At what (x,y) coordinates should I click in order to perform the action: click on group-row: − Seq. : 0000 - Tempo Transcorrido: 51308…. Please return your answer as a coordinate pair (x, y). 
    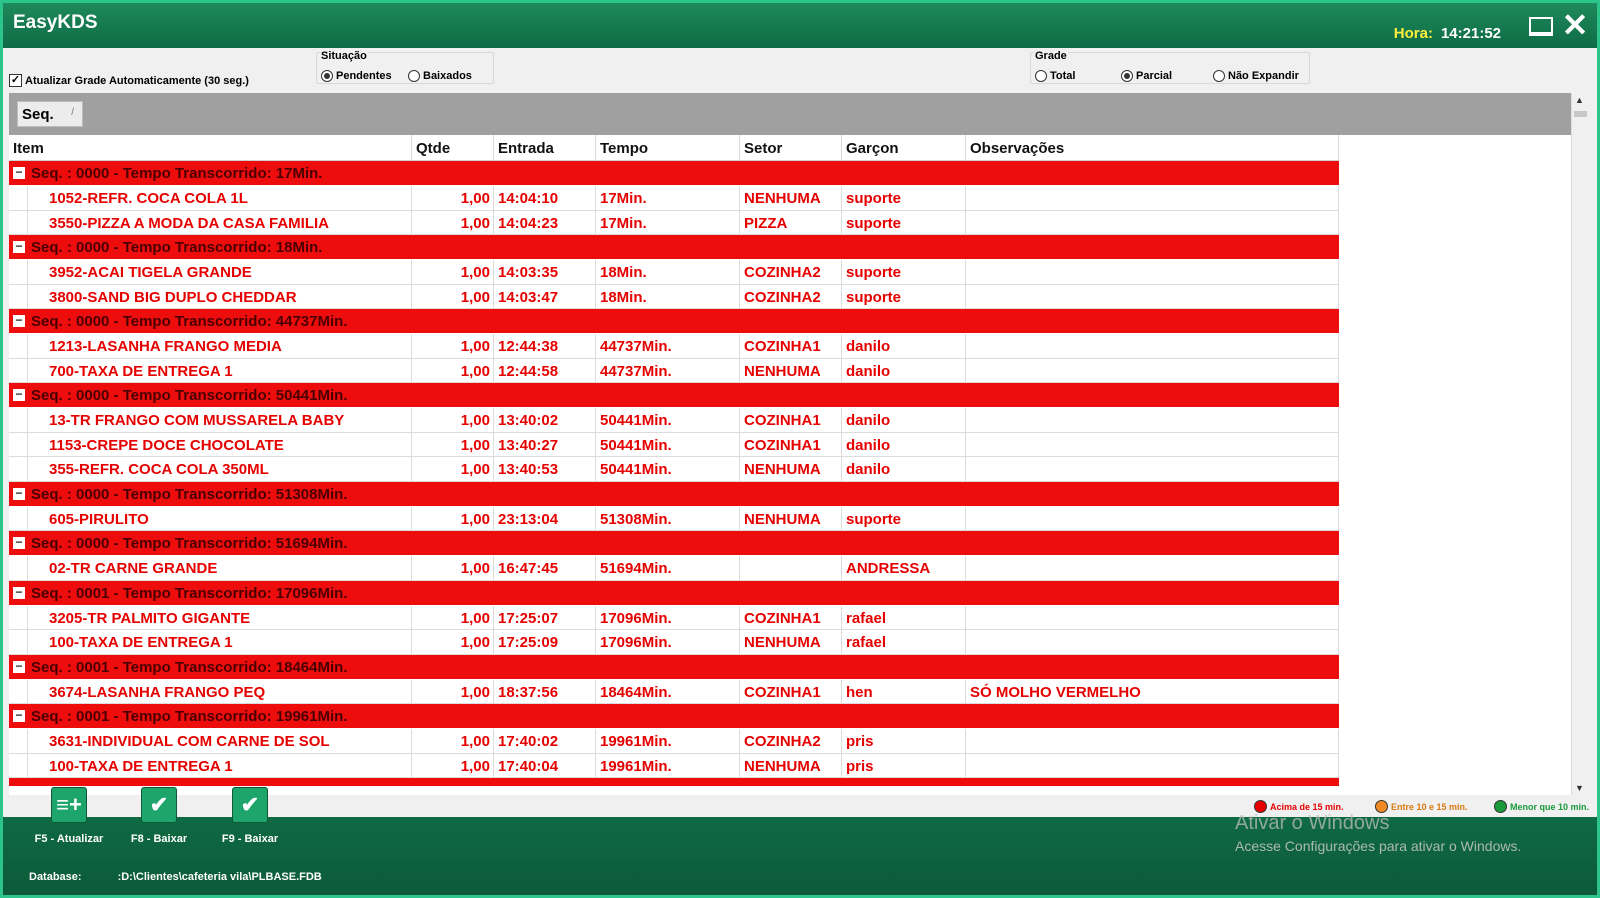
    Looking at the image, I should click on (674, 494).